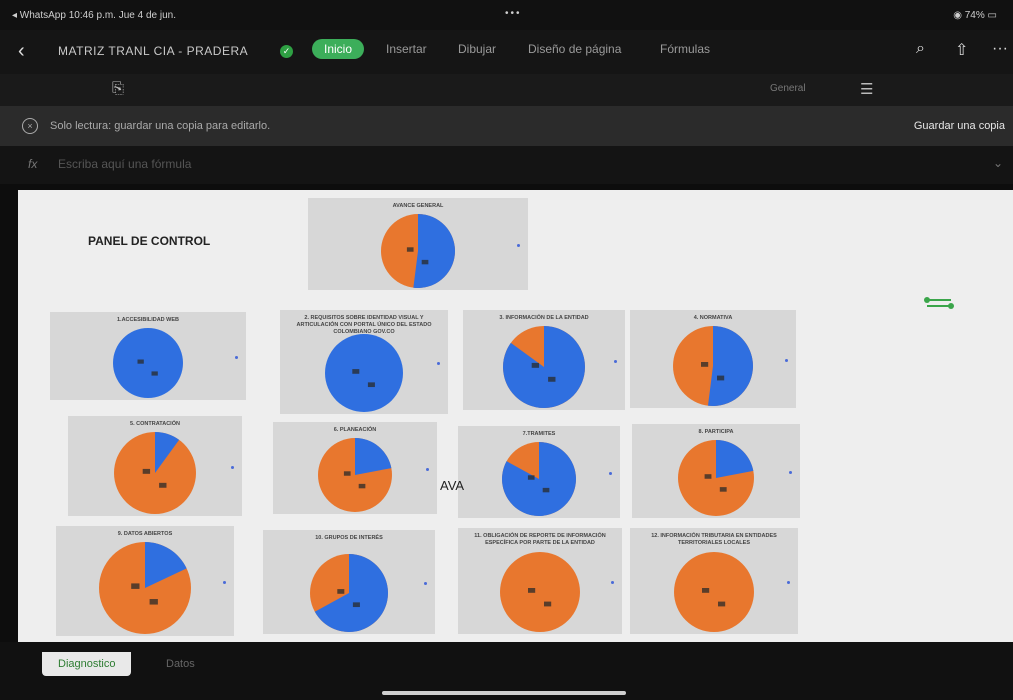 The height and width of the screenshot is (700, 1013). I want to click on link-handle-icon, so click(939, 303).